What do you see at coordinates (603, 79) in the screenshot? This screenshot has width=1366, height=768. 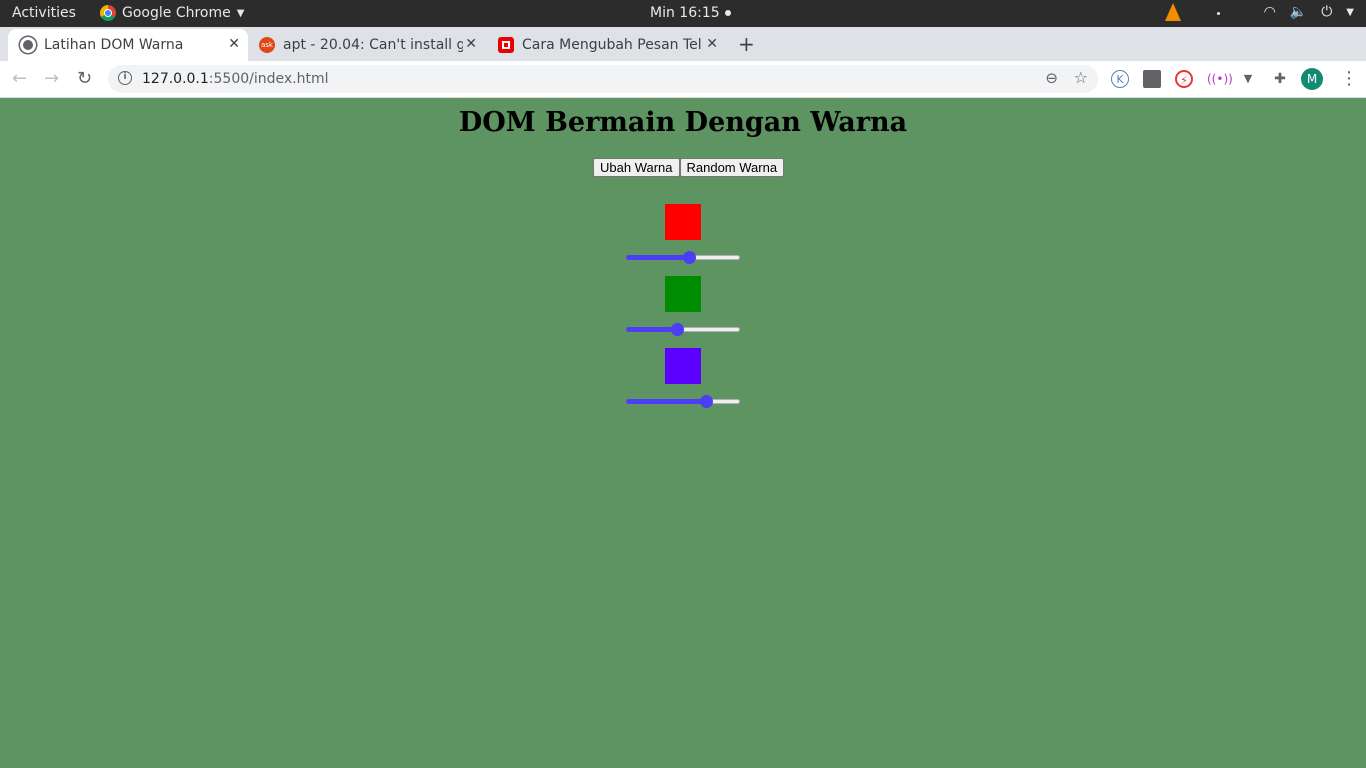 I see `address-bar: i 127.0.0.1:5500/index.html ⊖ ☆` at bounding box center [603, 79].